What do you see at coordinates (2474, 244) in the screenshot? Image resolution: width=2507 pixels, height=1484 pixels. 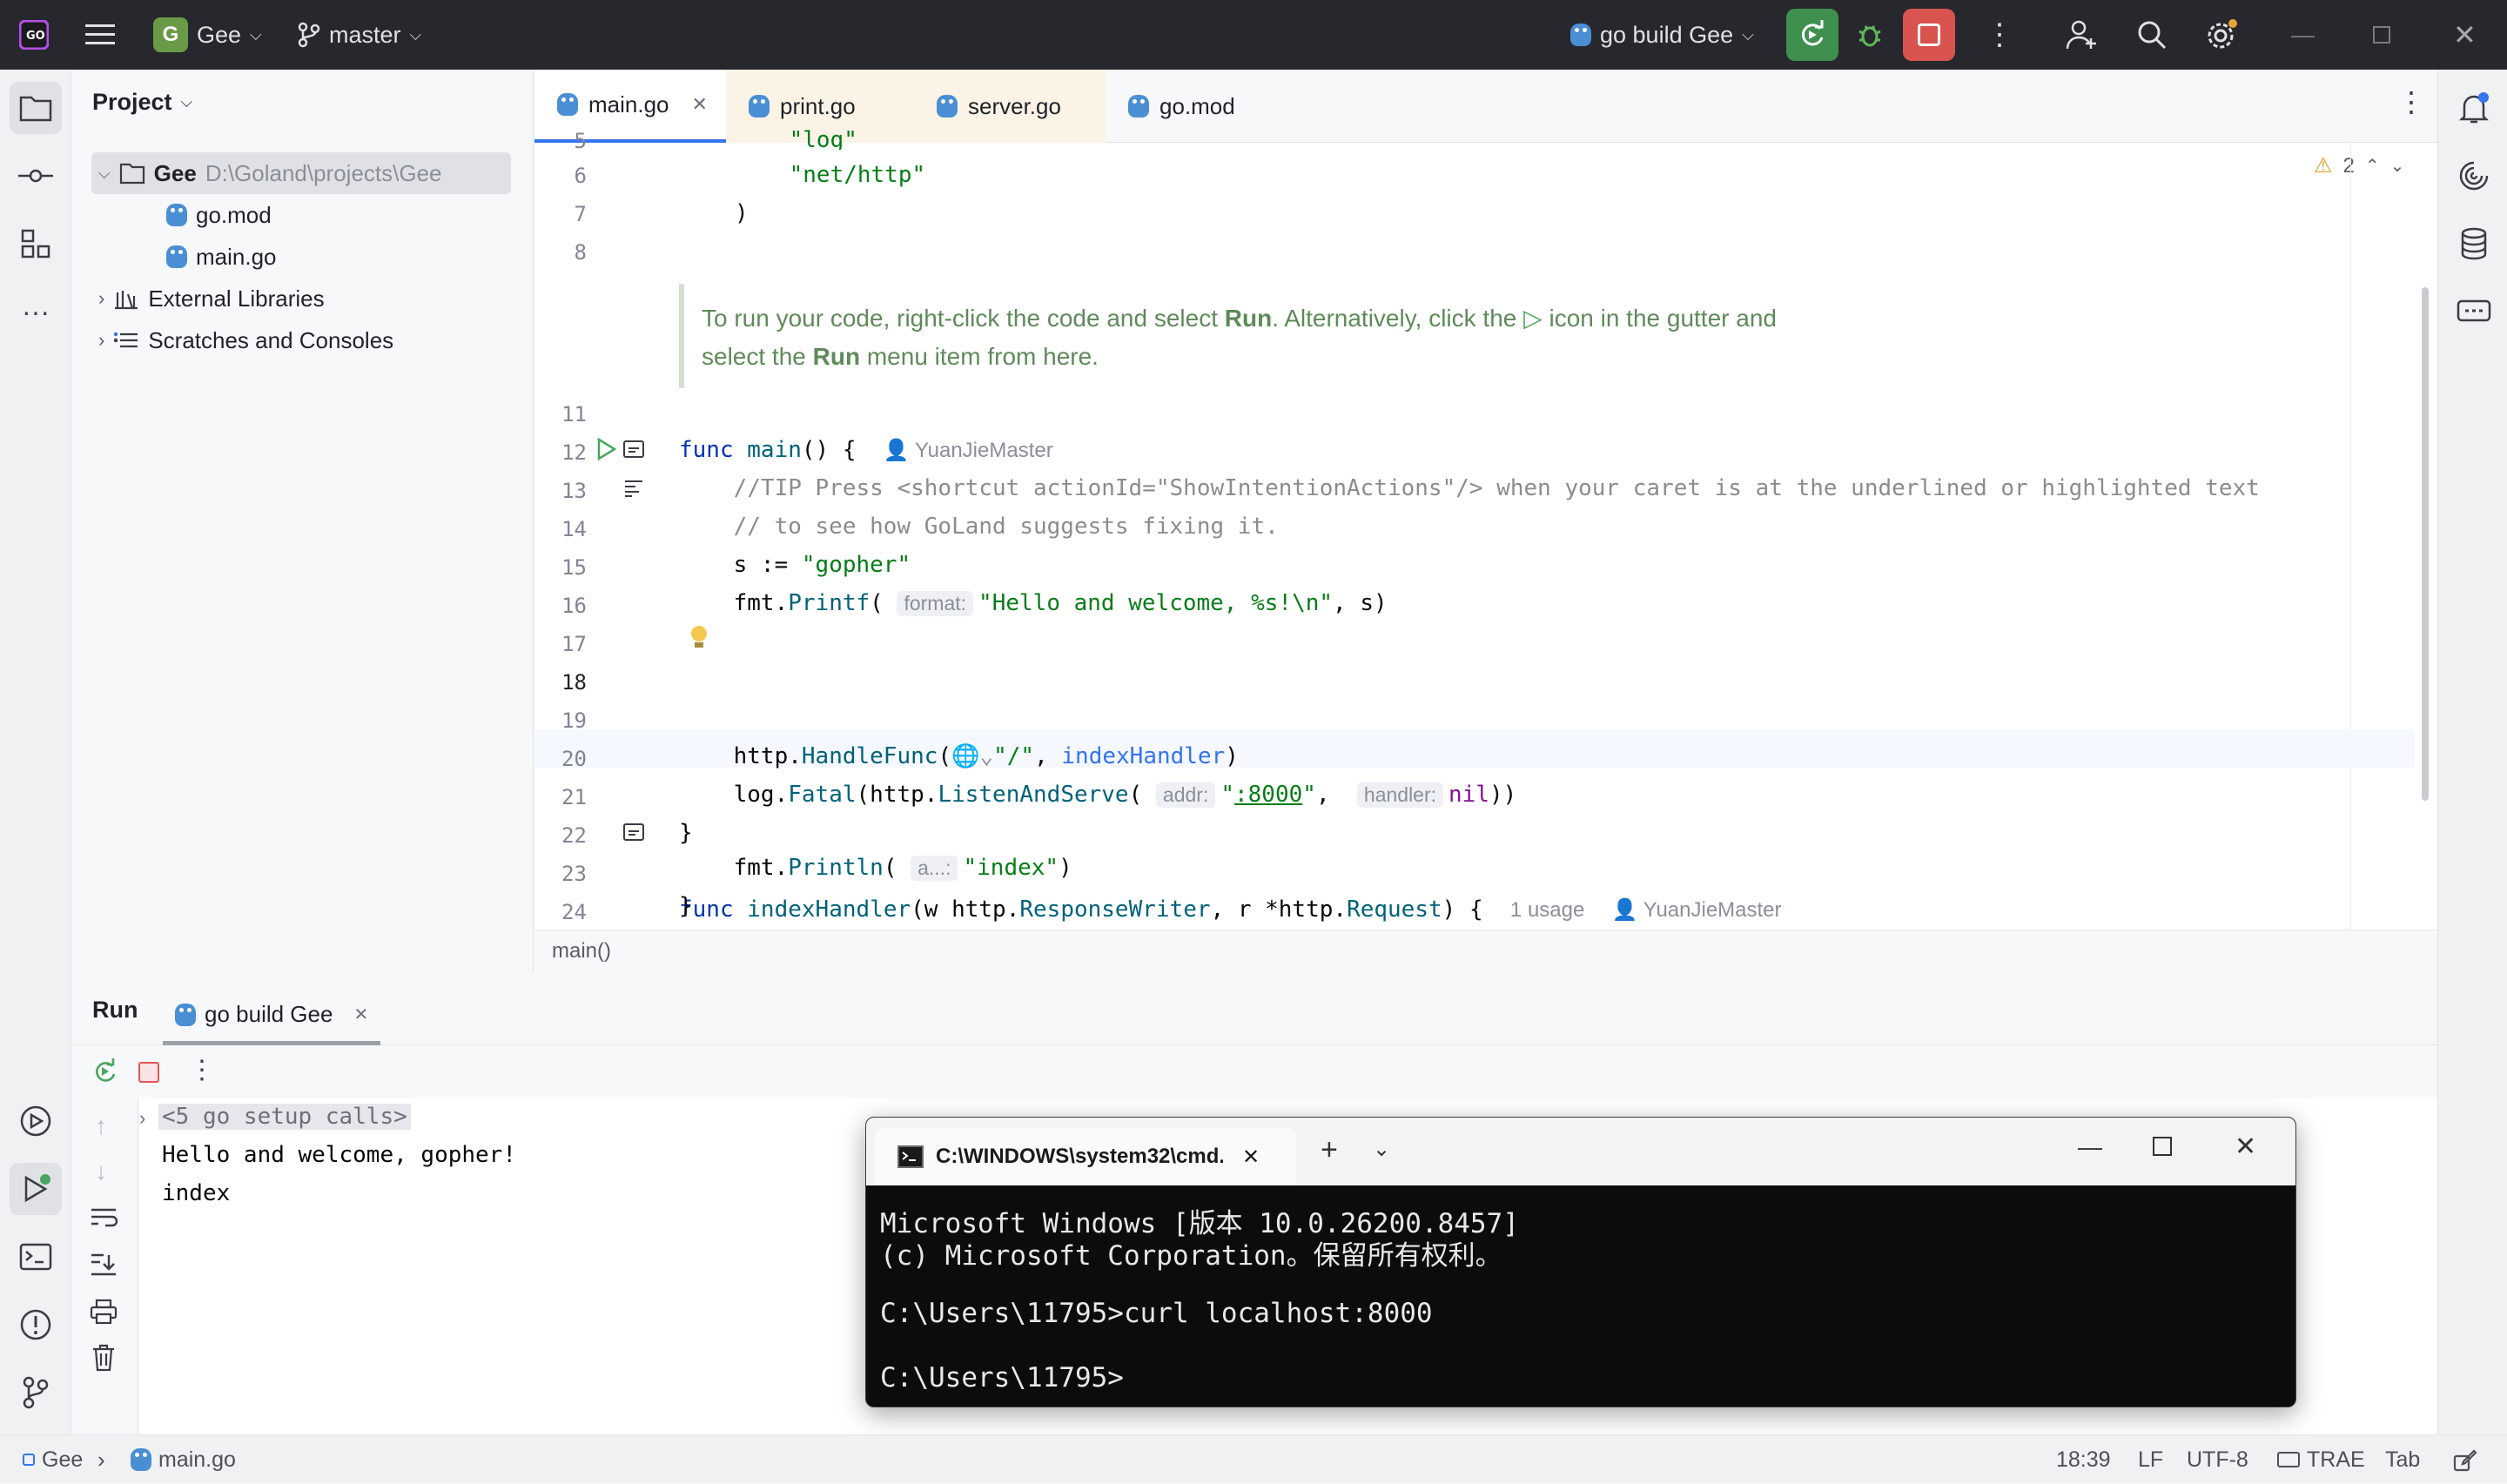 I see `database-icon` at bounding box center [2474, 244].